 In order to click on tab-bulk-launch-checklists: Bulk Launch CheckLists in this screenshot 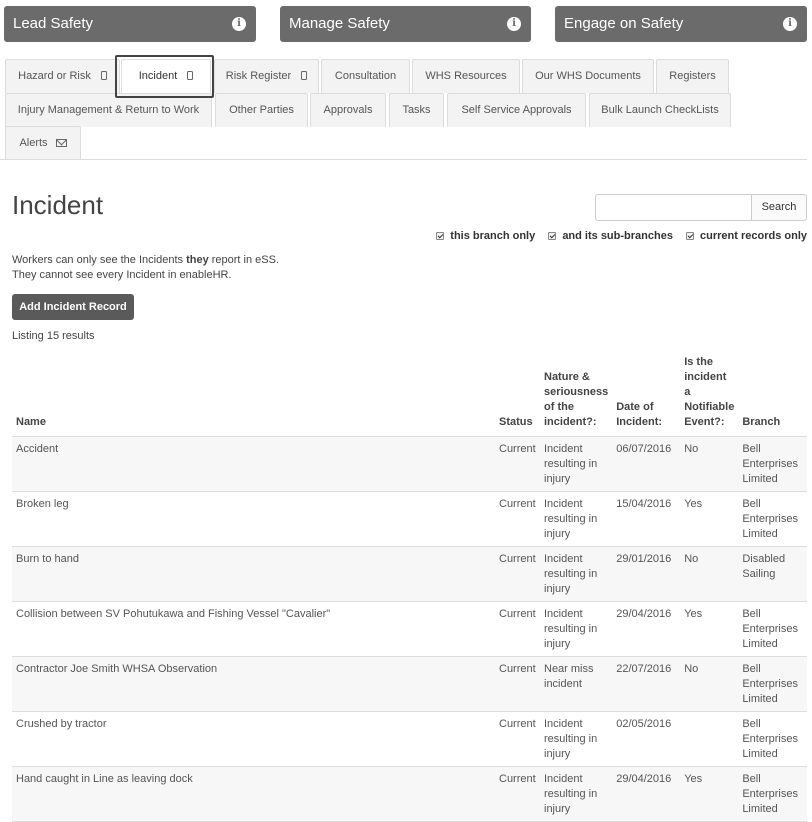, I will do `click(660, 110)`.